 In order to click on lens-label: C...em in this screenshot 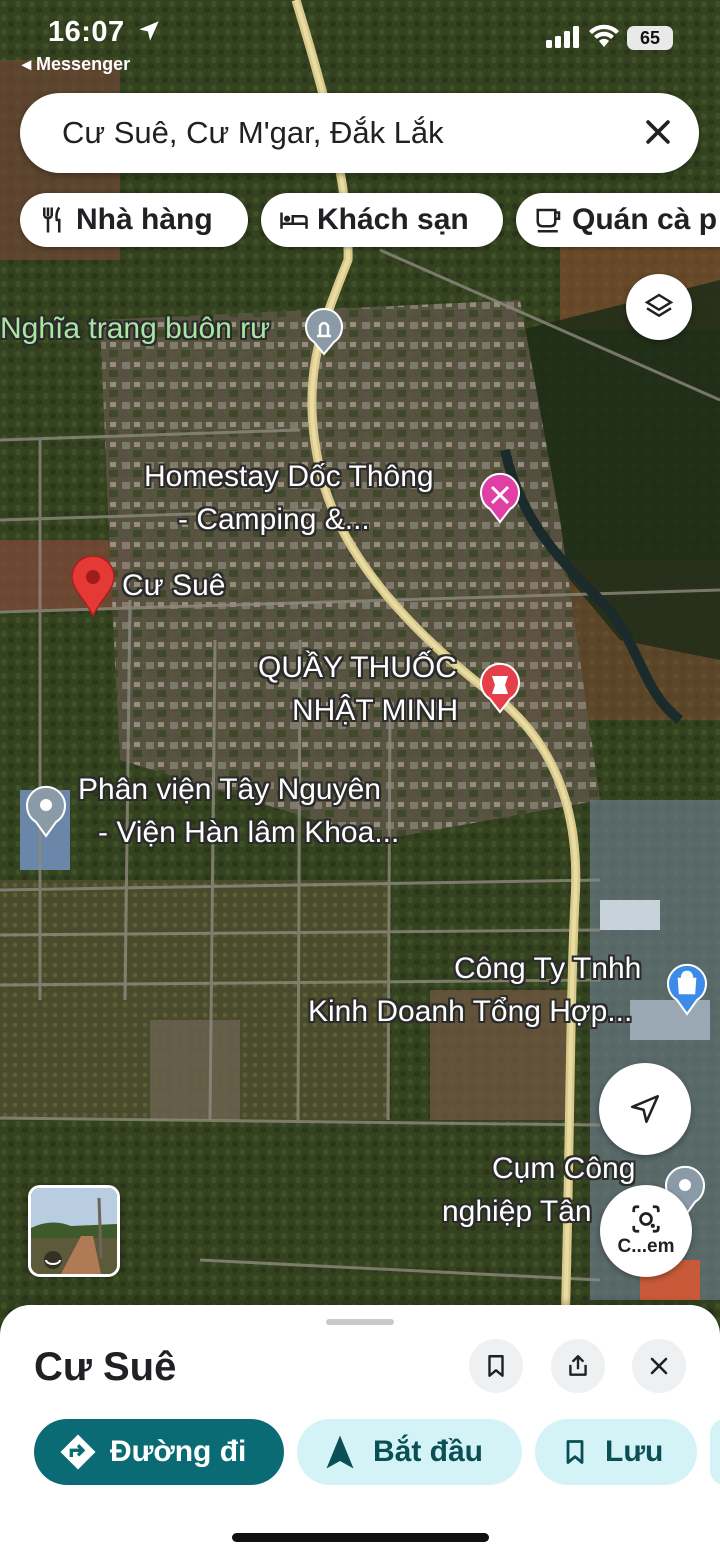, I will do `click(646, 1246)`.